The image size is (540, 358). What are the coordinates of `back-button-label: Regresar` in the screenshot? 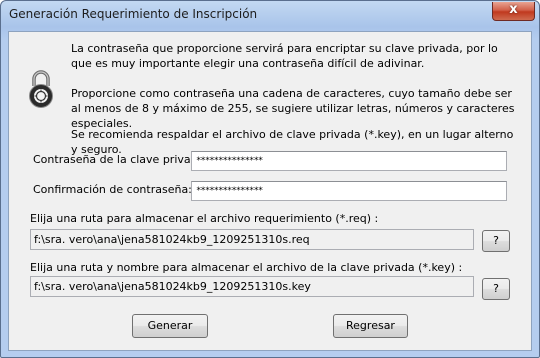 It's located at (370, 325).